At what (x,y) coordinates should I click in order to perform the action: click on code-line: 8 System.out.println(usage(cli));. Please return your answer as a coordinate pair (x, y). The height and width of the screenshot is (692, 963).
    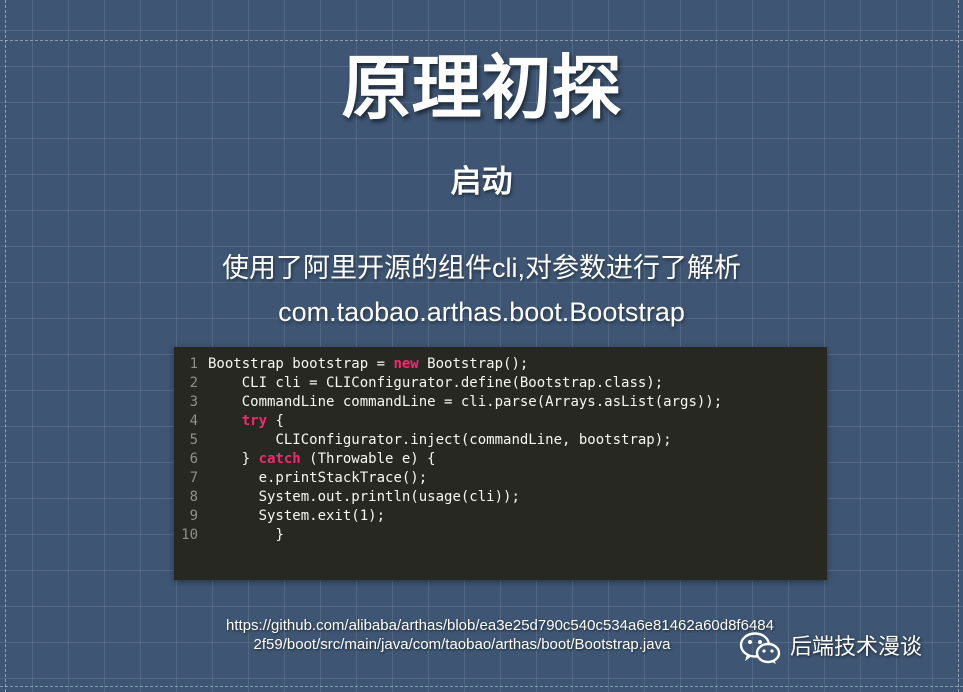
    Looking at the image, I should click on (347, 497).